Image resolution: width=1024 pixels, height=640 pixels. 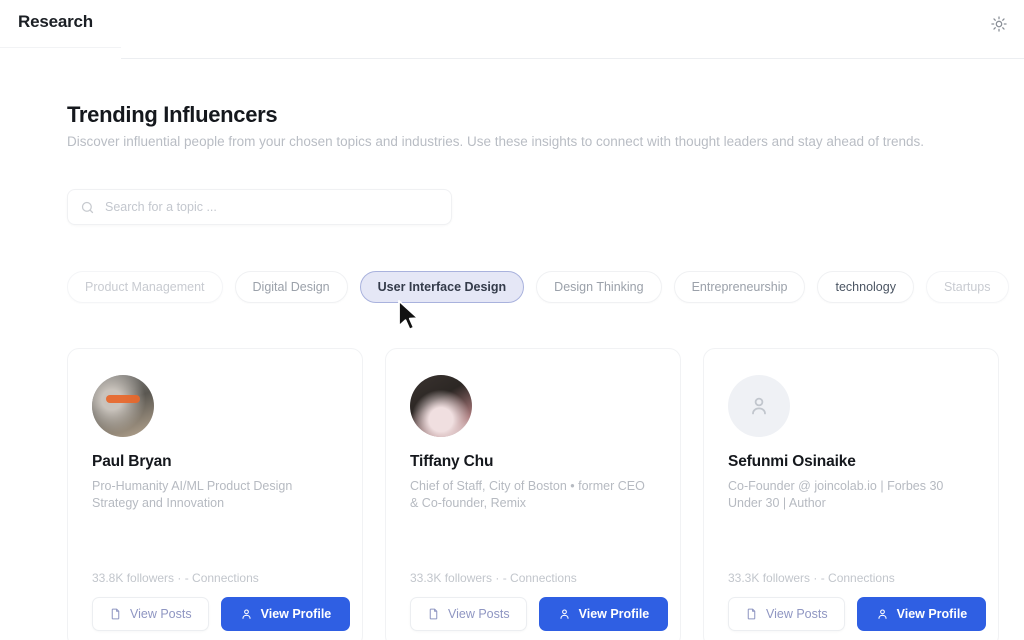 I want to click on influencer-name: Sefunmi Osinaike, so click(x=792, y=461).